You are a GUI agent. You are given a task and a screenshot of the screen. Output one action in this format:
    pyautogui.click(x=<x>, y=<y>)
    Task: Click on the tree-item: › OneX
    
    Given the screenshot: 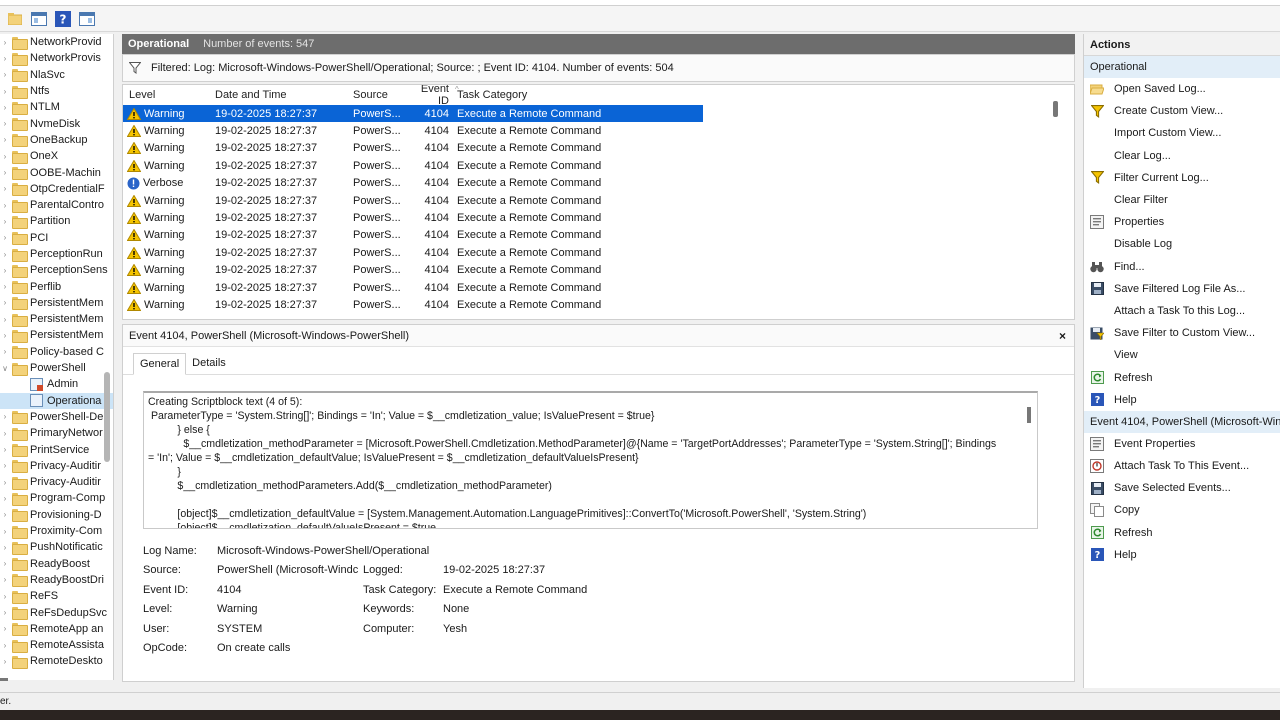 What is the action you would take?
    pyautogui.click(x=56, y=156)
    